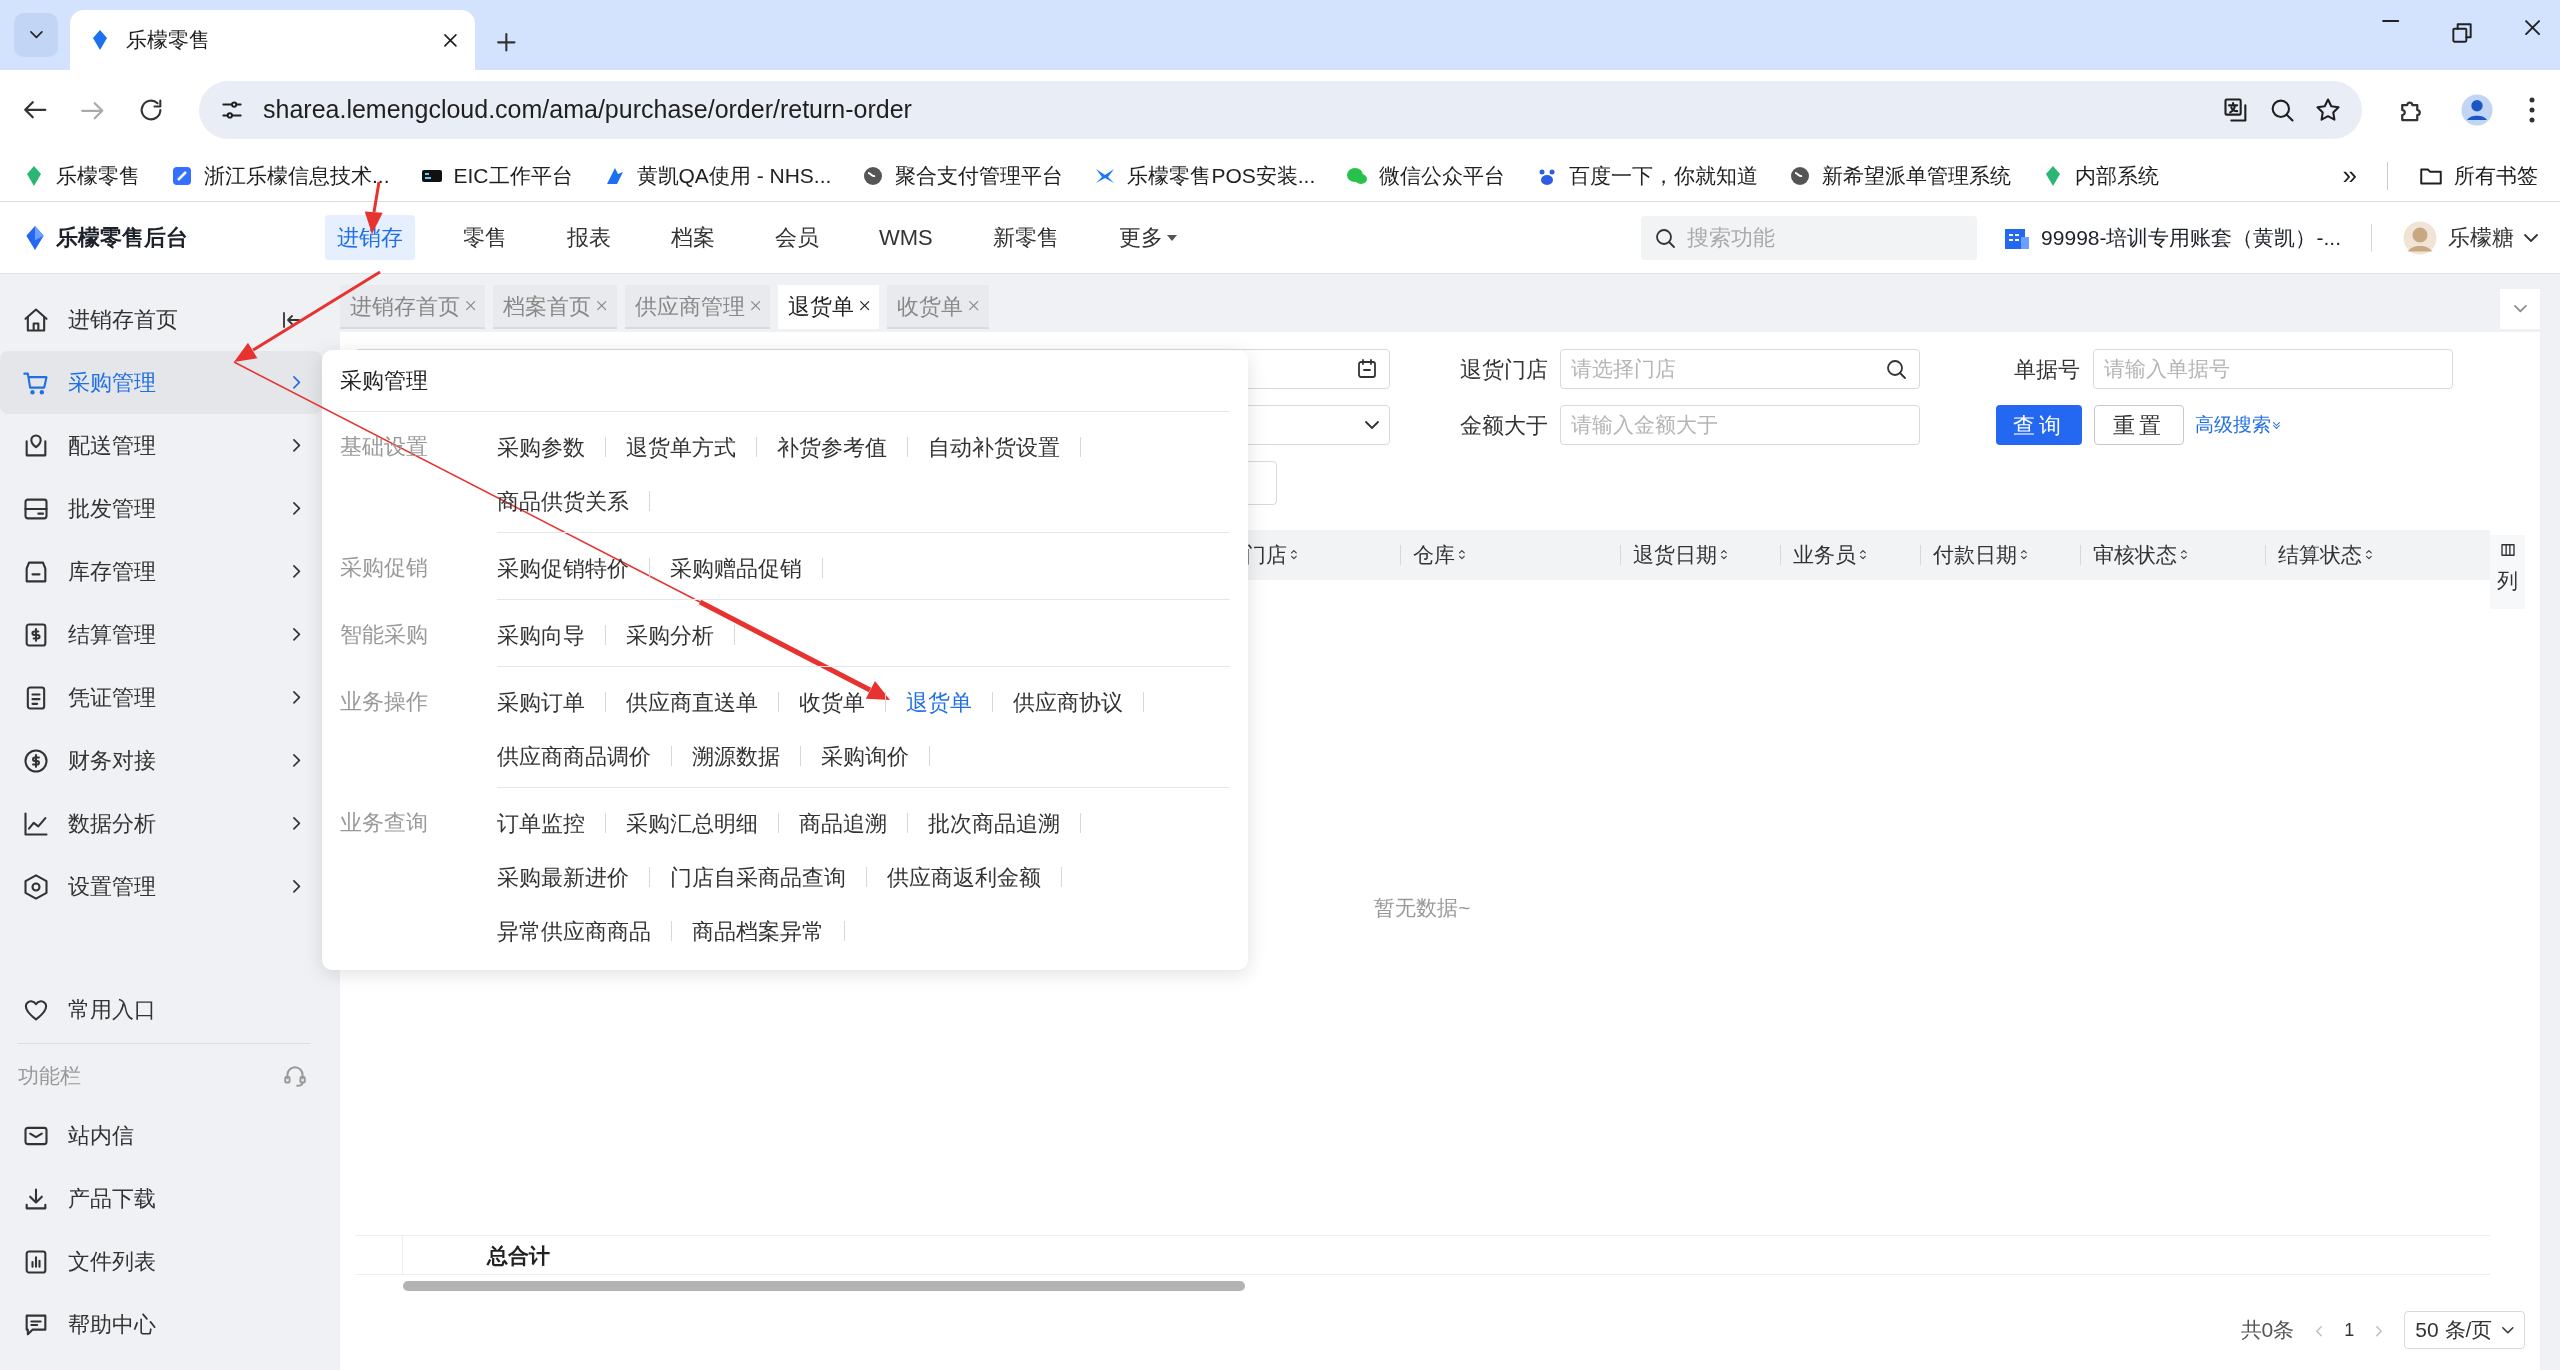 The height and width of the screenshot is (1370, 2560). Describe the element at coordinates (1147, 237) in the screenshot. I see `nav-tab: 更多` at that location.